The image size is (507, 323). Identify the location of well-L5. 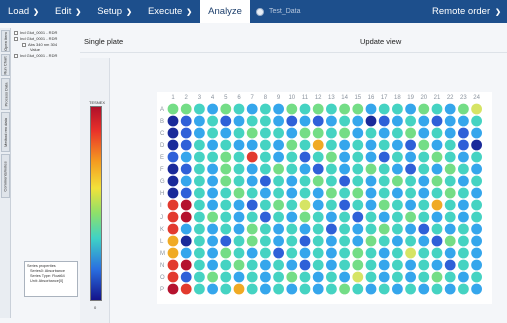
(226, 241).